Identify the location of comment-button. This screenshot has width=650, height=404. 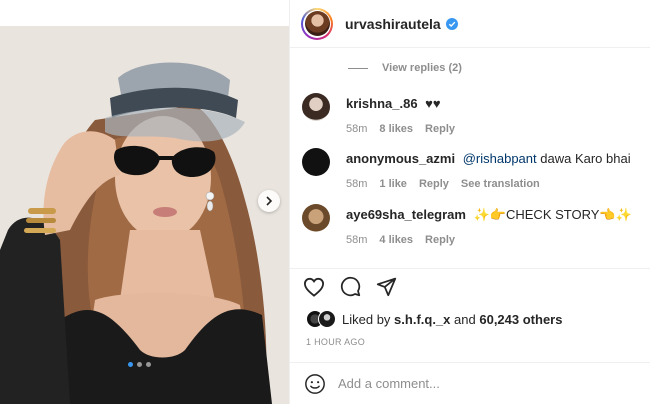
(350, 287).